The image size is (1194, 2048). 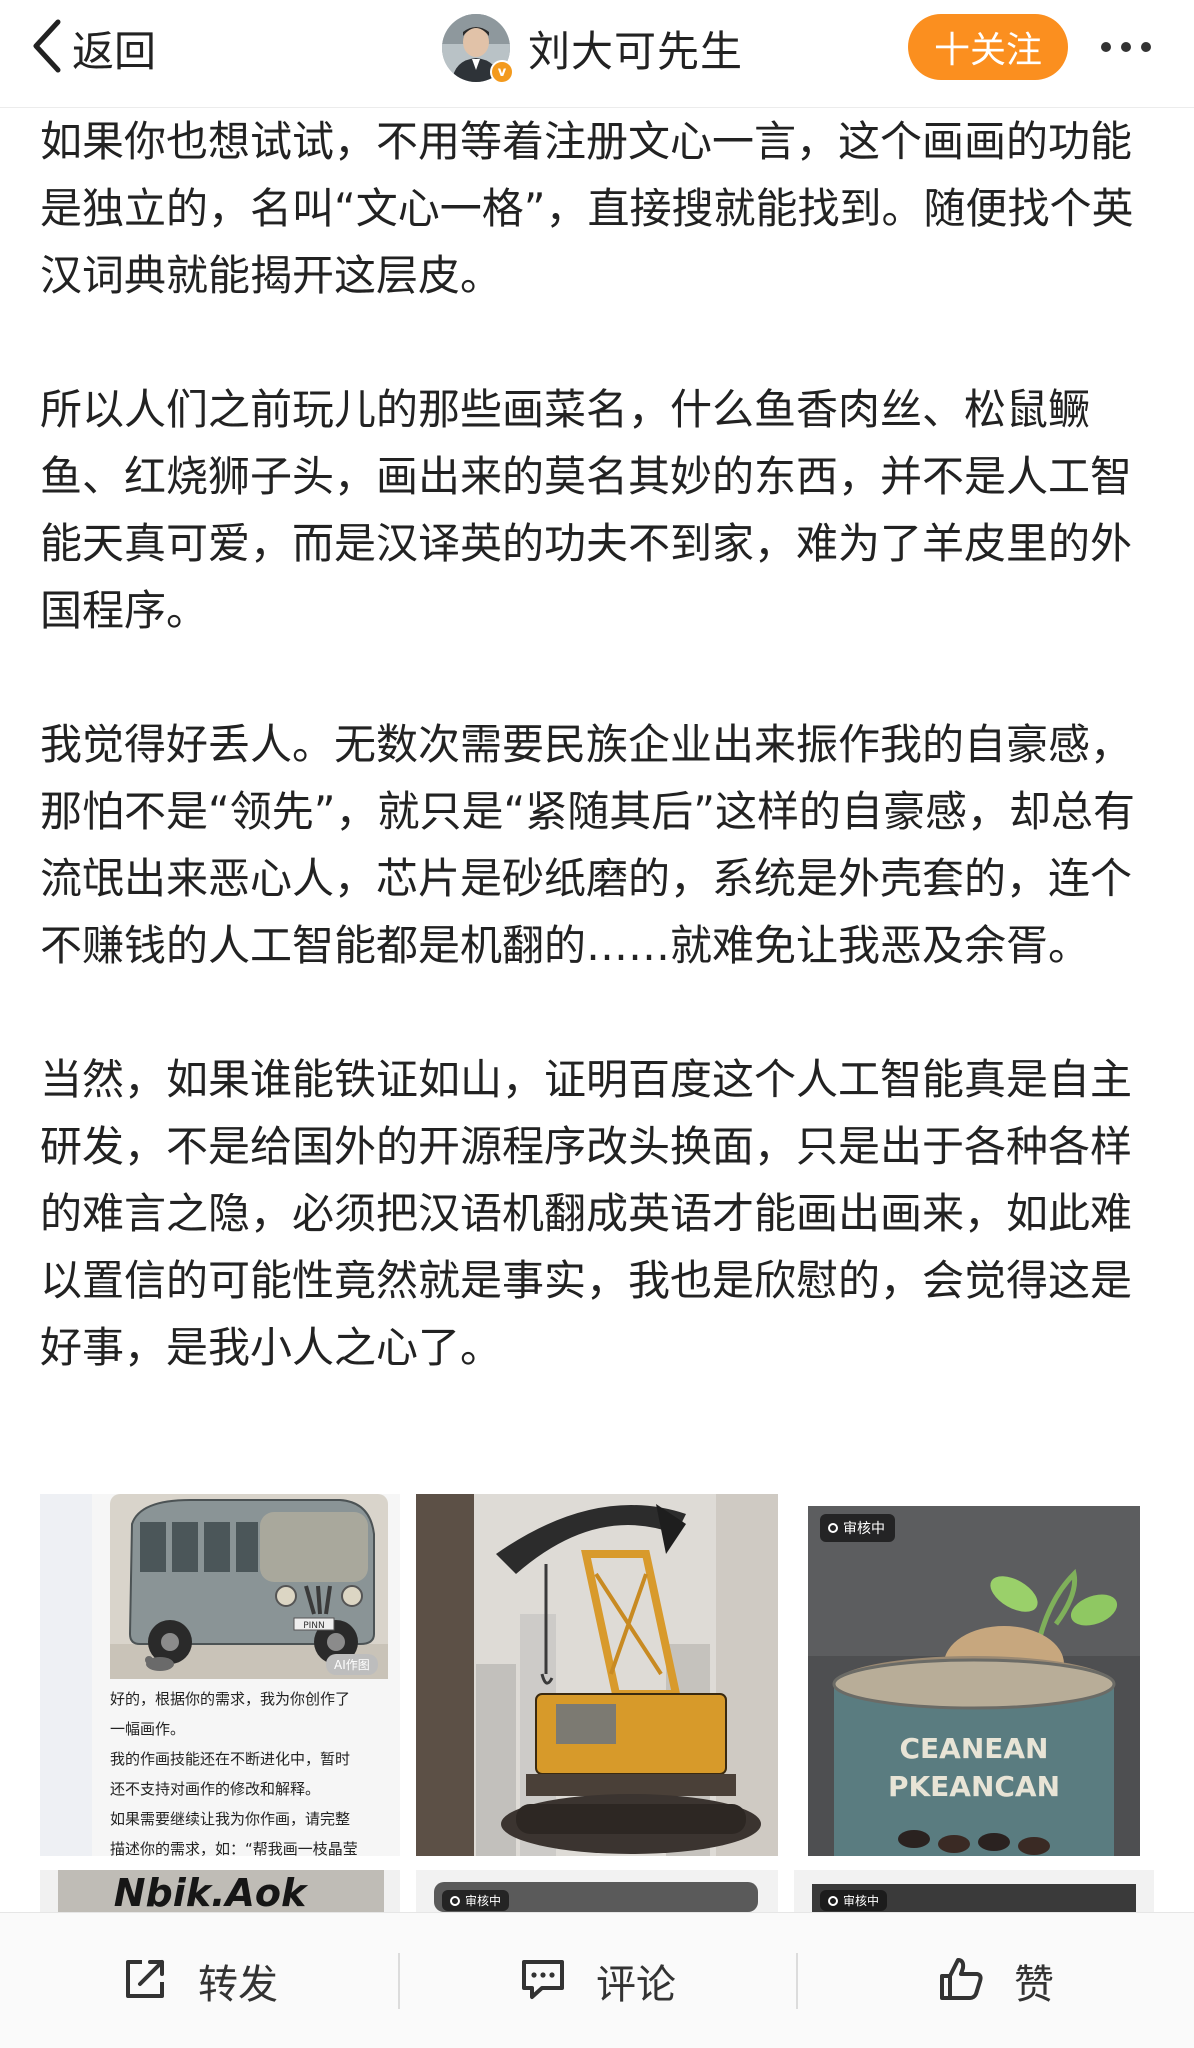 What do you see at coordinates (974, 1786) in the screenshot?
I see `can-label-line2: PKEANCAN` at bounding box center [974, 1786].